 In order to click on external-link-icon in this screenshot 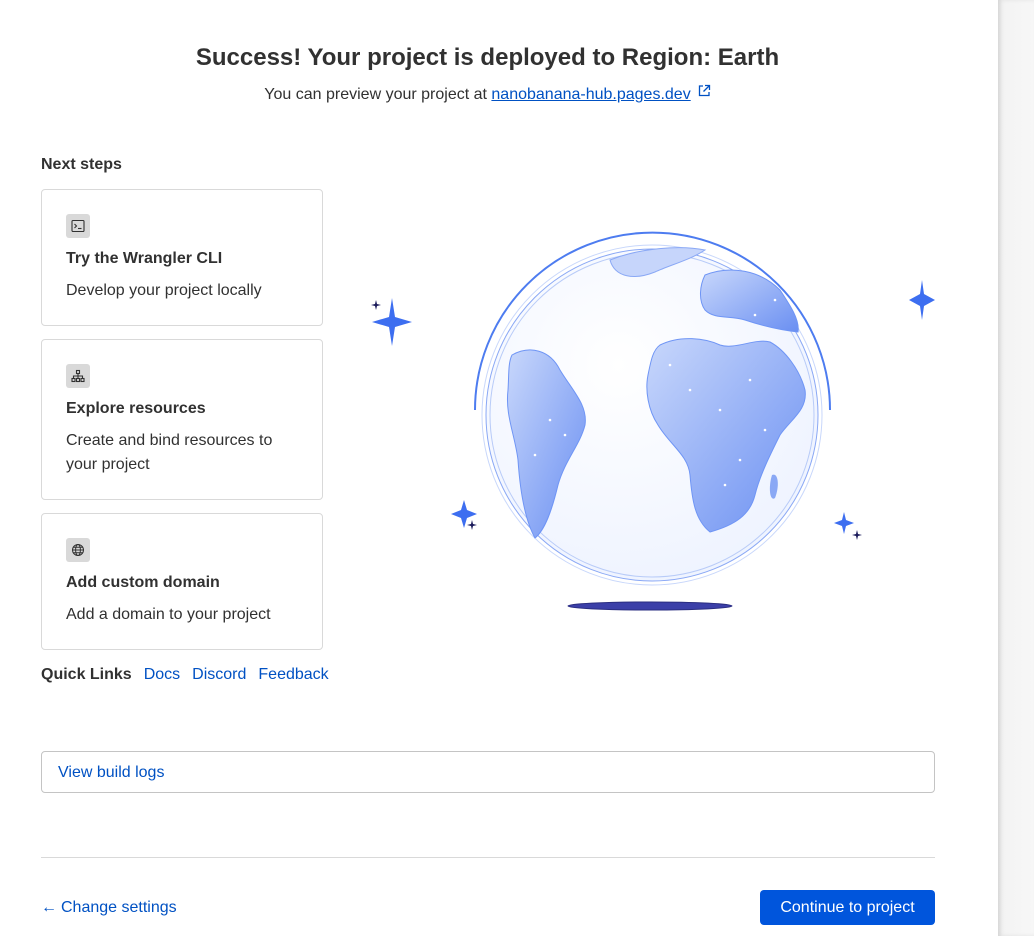, I will do `click(704, 91)`.